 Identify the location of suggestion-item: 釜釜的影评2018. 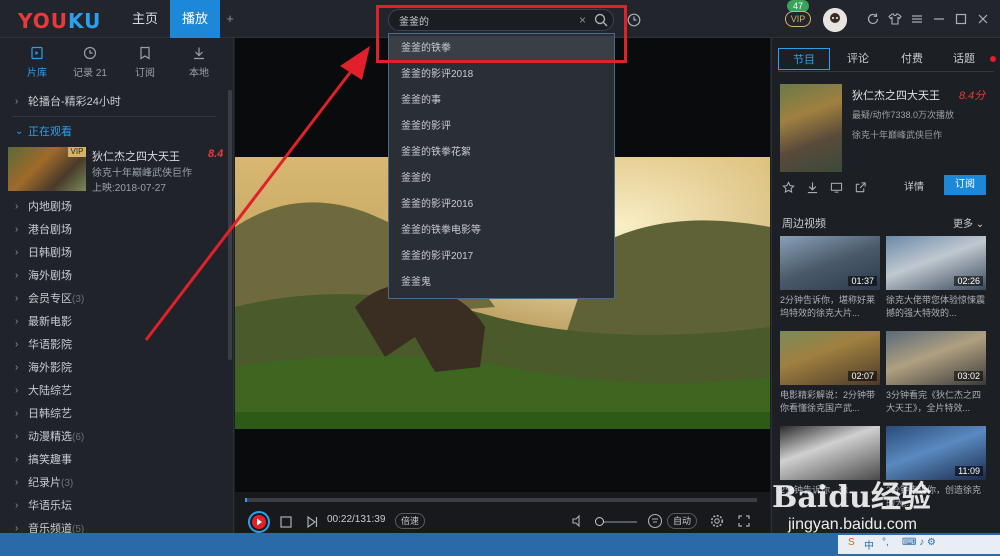
(501, 75).